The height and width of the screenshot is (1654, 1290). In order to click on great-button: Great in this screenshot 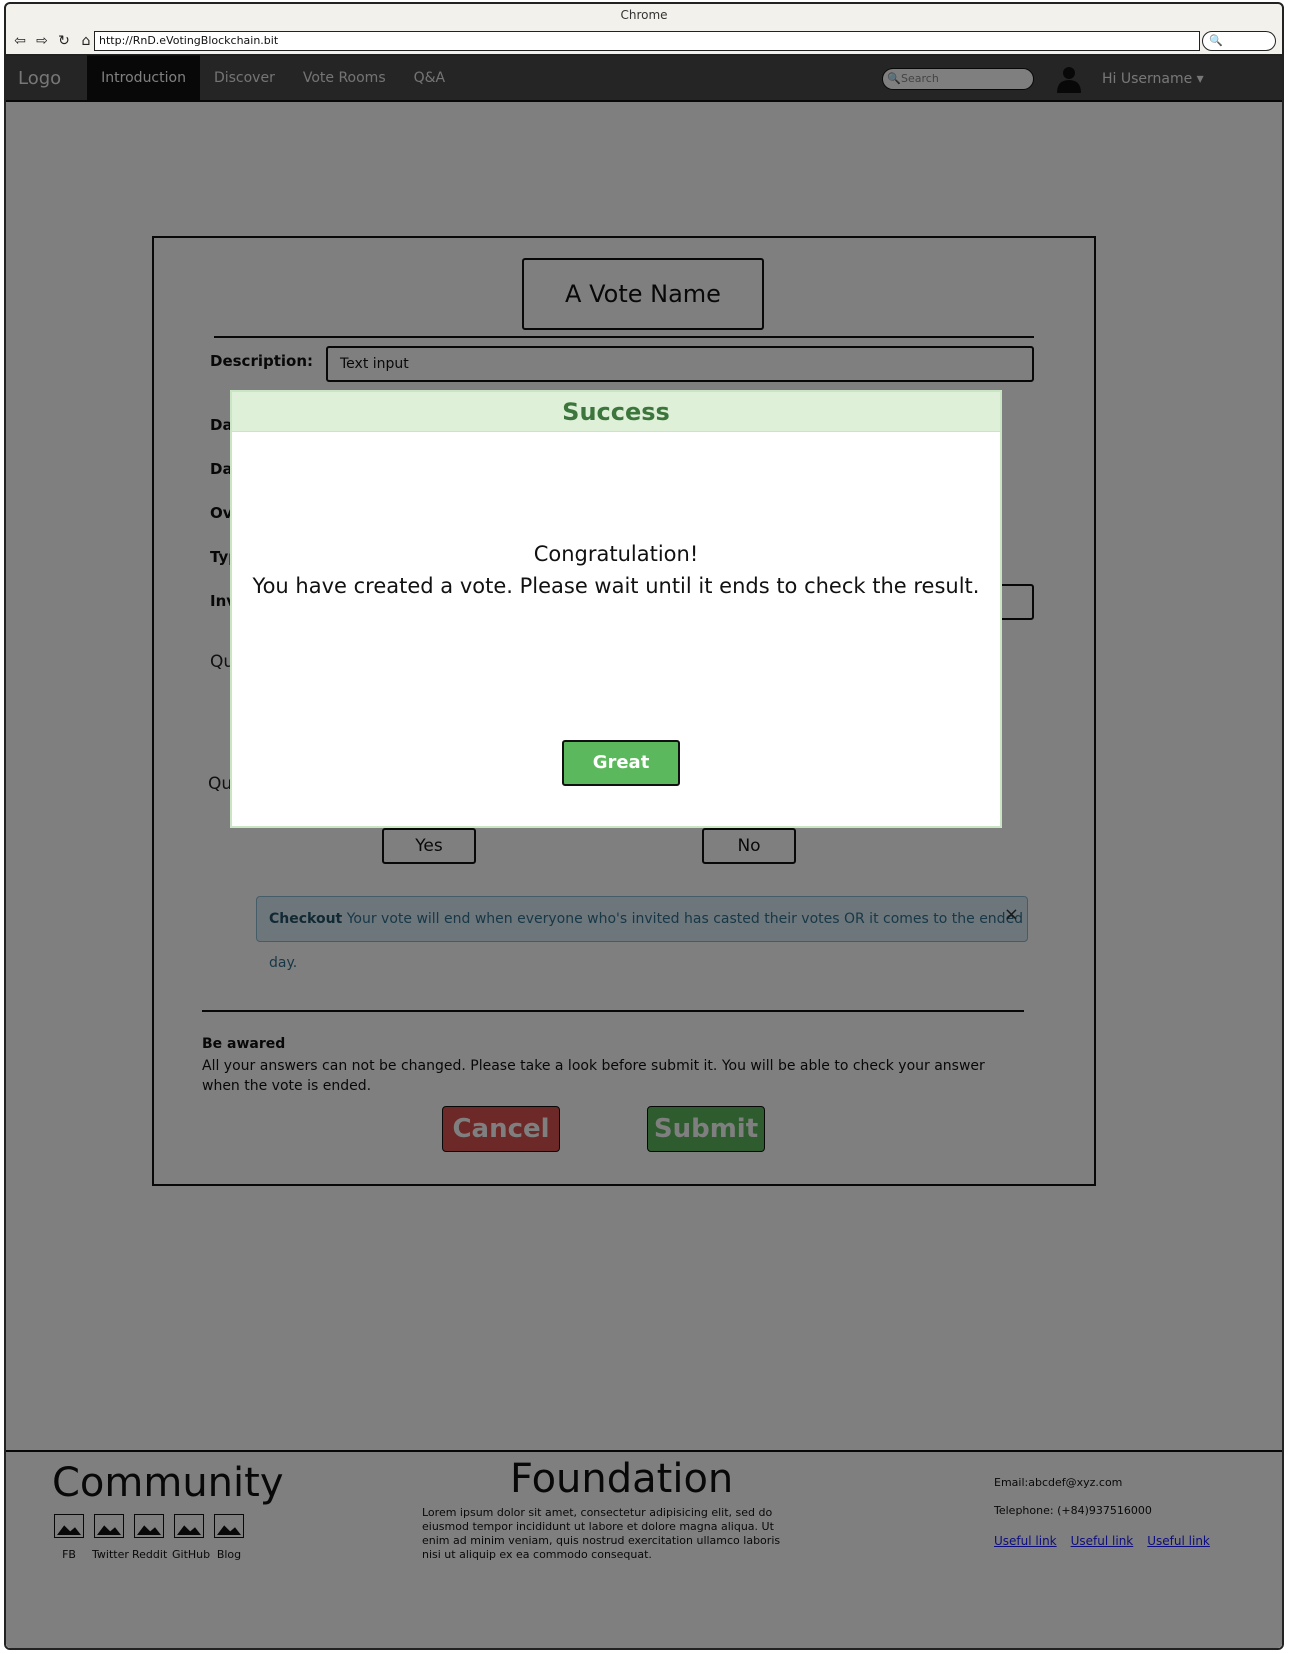, I will do `click(621, 763)`.